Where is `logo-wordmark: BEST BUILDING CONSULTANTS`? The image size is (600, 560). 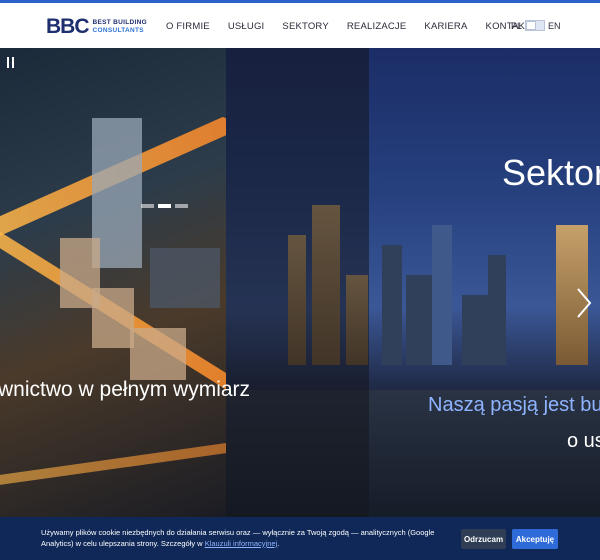
logo-wordmark: BEST BUILDING CONSULTANTS is located at coordinates (120, 27).